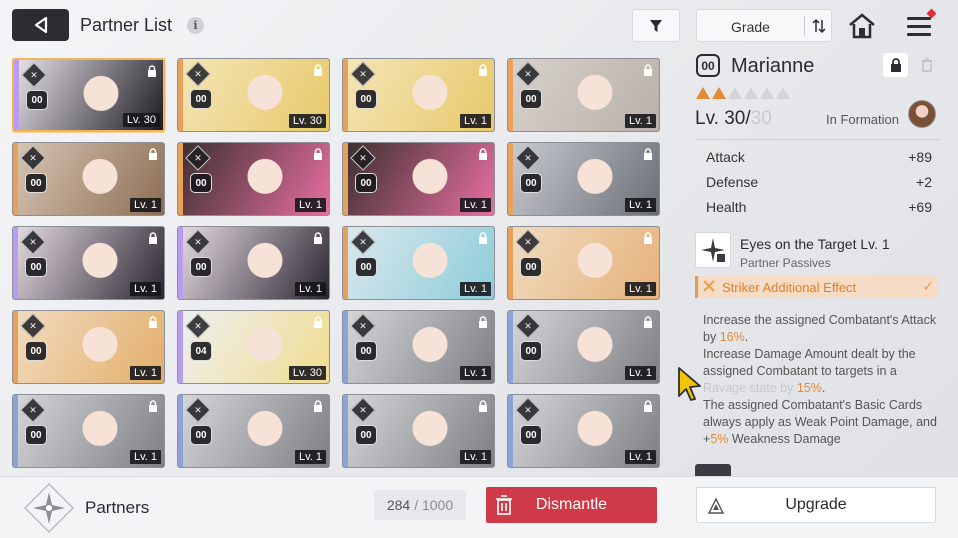 This screenshot has height=538, width=958. Describe the element at coordinates (764, 25) in the screenshot. I see `grade-sort-button: Grade` at that location.